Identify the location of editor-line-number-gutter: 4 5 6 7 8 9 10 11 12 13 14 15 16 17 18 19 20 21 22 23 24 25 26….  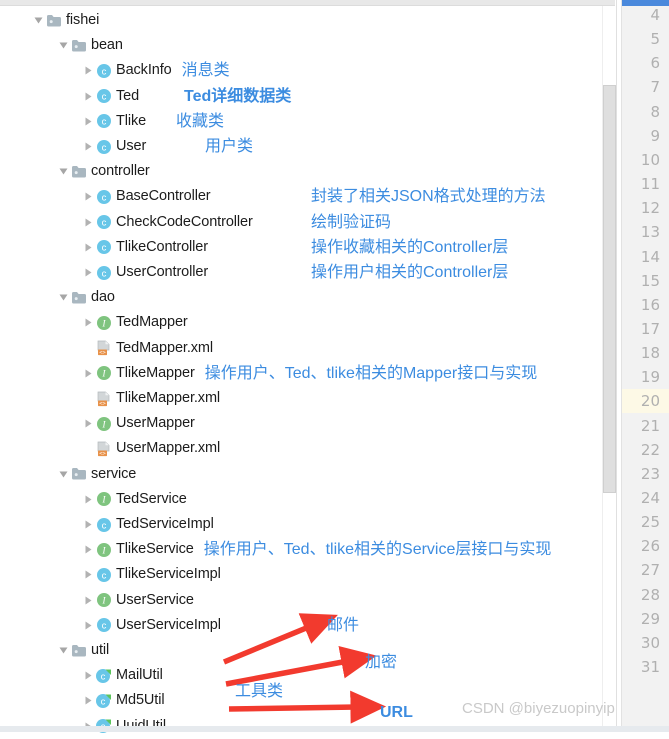
(645, 366).